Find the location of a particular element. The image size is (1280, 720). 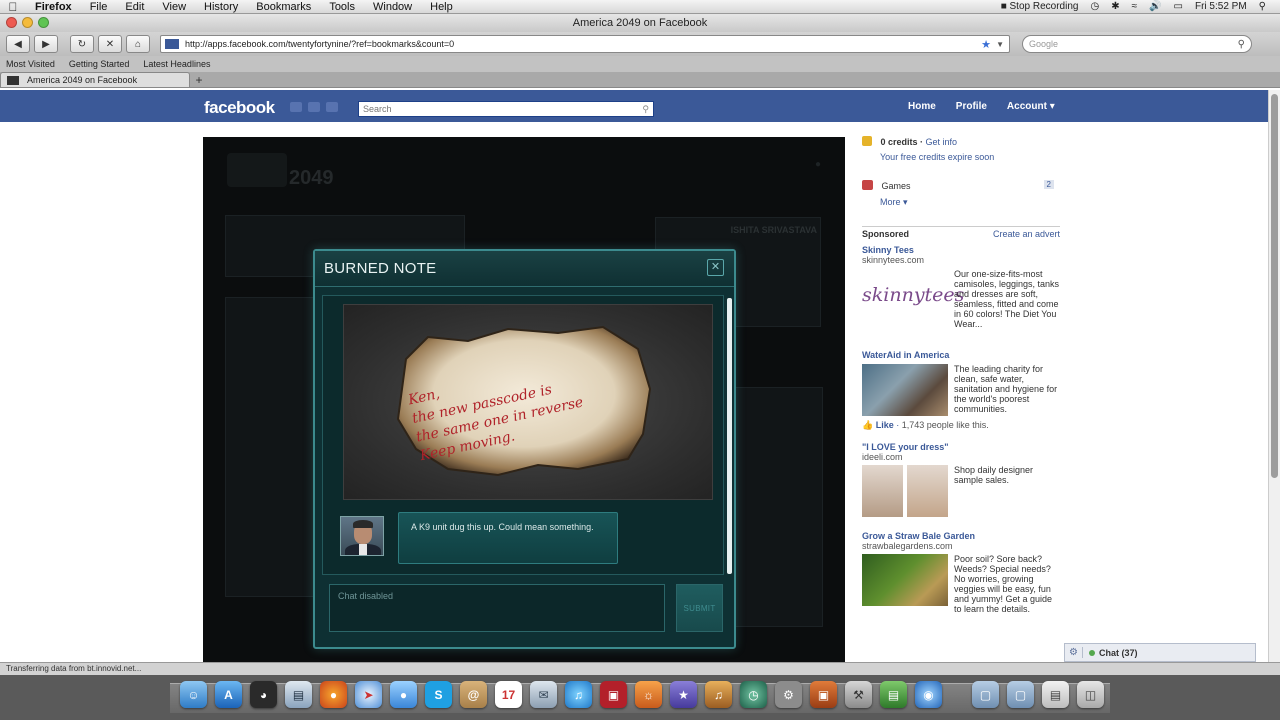

mail-icon: ✉ is located at coordinates (543, 694).